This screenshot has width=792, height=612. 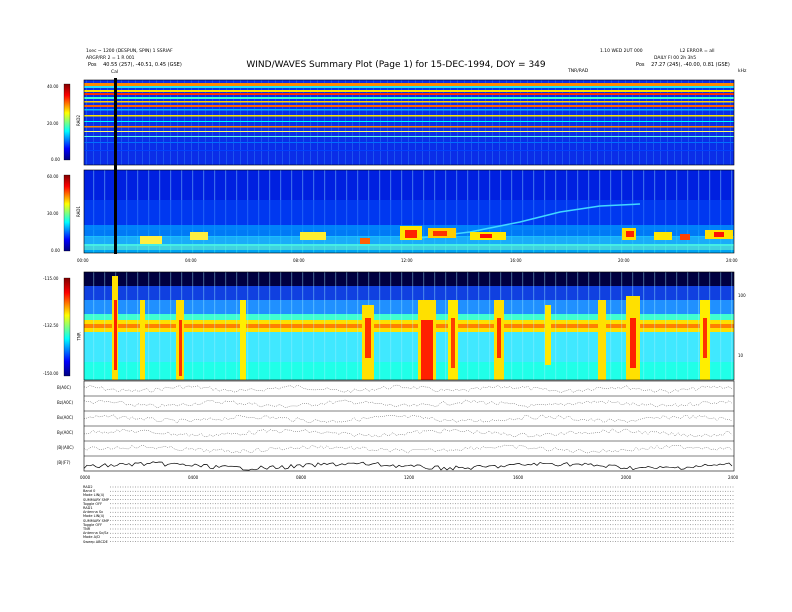 I want to click on bottom-time-tick-0: 0000, so click(x=85, y=477).